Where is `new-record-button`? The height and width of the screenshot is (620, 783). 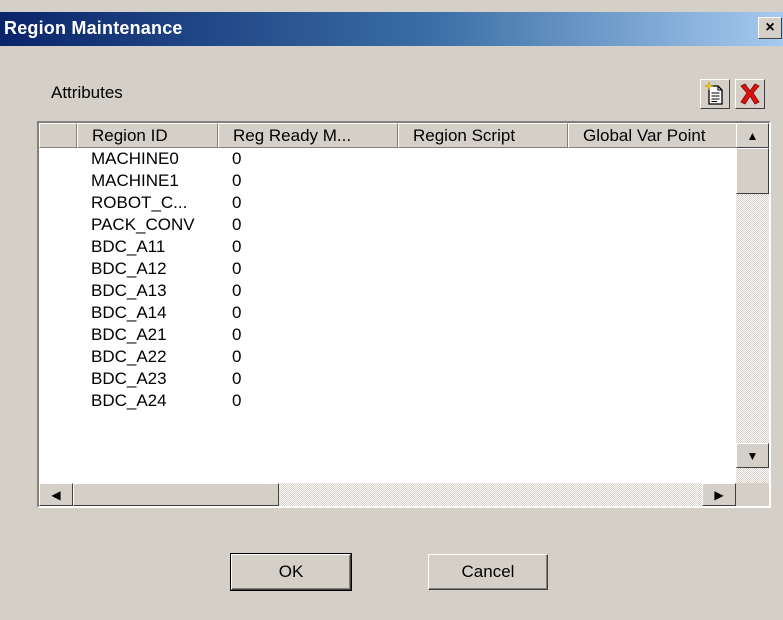
new-record-button is located at coordinates (715, 94).